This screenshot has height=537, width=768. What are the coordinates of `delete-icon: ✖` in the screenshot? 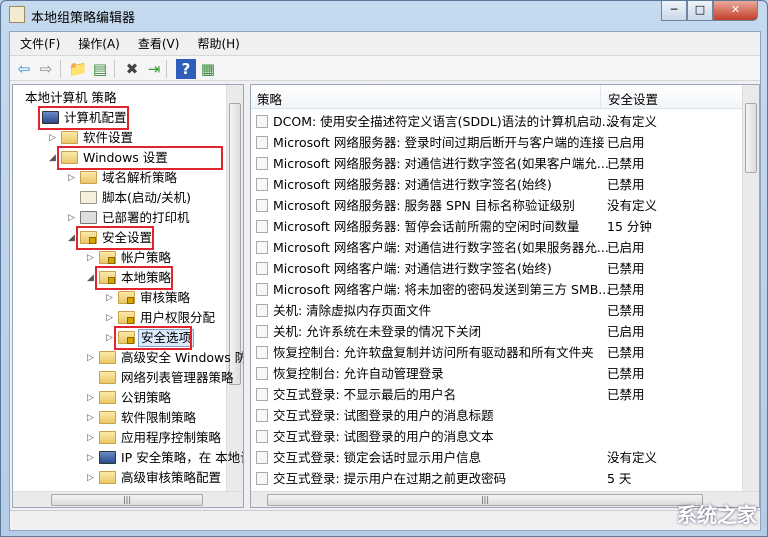 It's located at (132, 69).